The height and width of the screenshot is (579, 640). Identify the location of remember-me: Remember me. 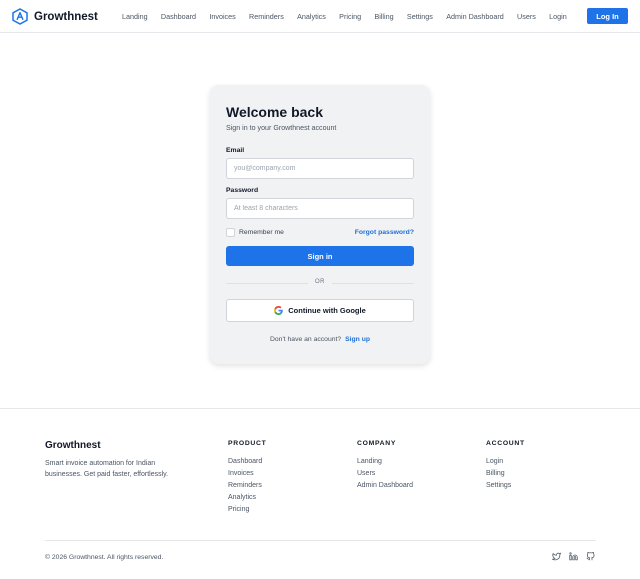
(255, 232).